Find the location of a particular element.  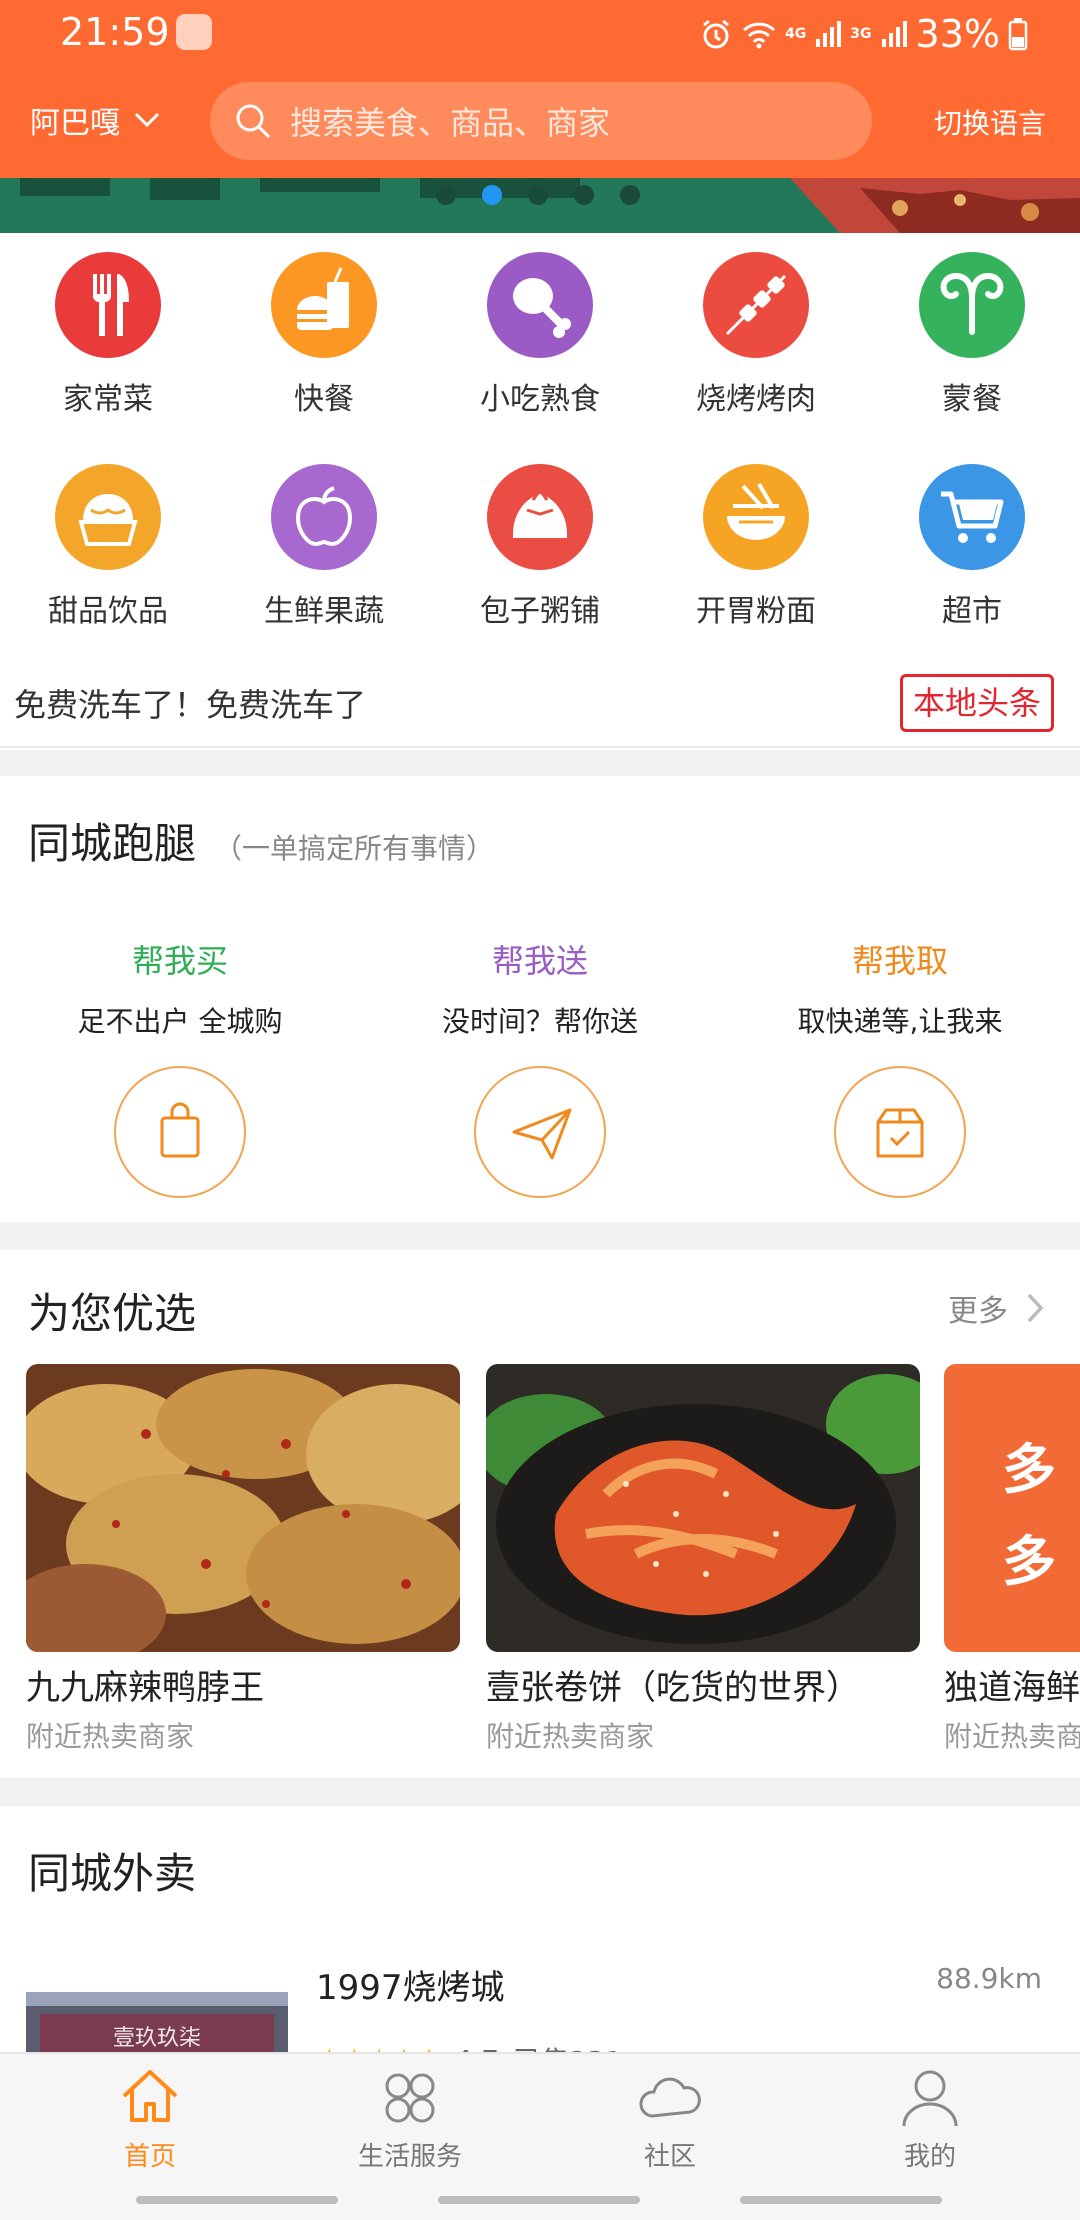

nav-tab: 社区 is located at coordinates (670, 2118).